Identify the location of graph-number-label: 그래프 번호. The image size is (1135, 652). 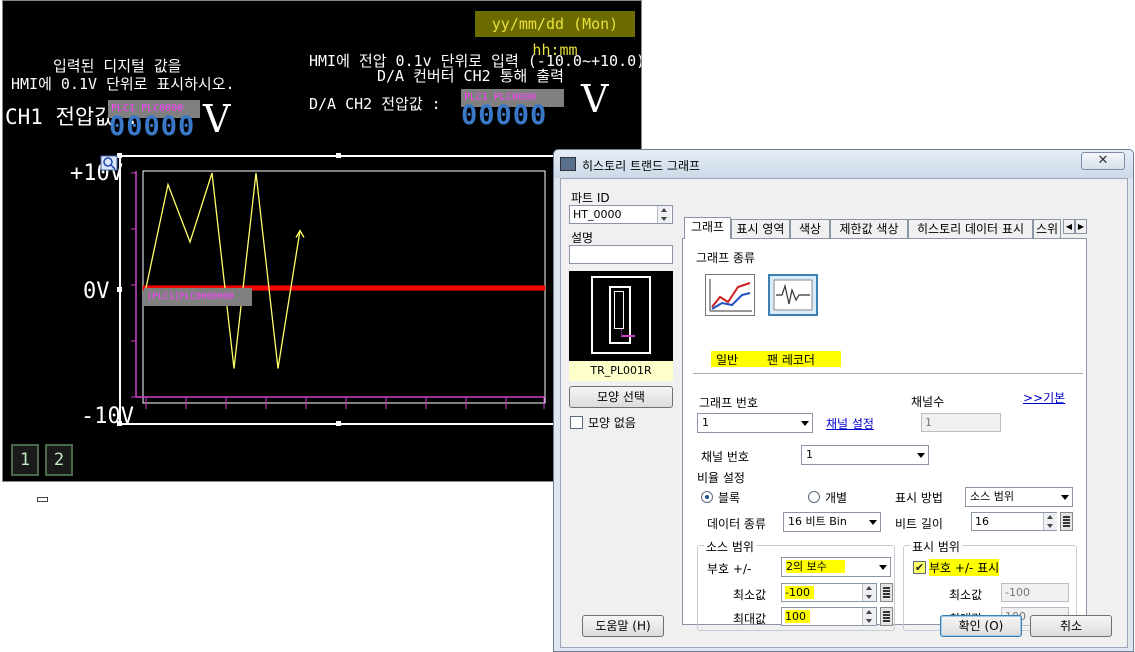
(729, 403).